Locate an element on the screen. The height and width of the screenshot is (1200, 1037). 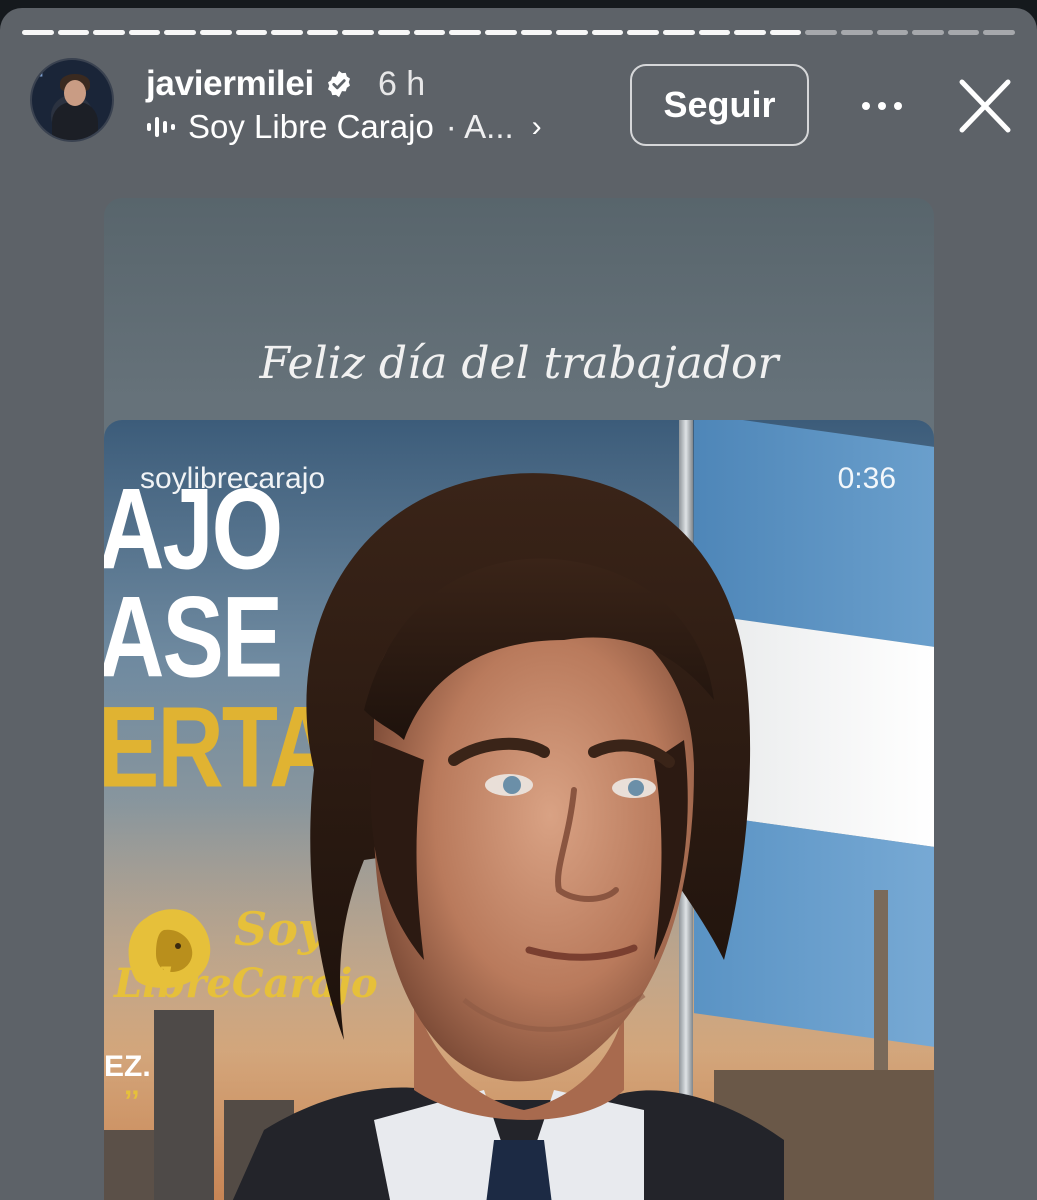
close-icon is located at coordinates (985, 106).